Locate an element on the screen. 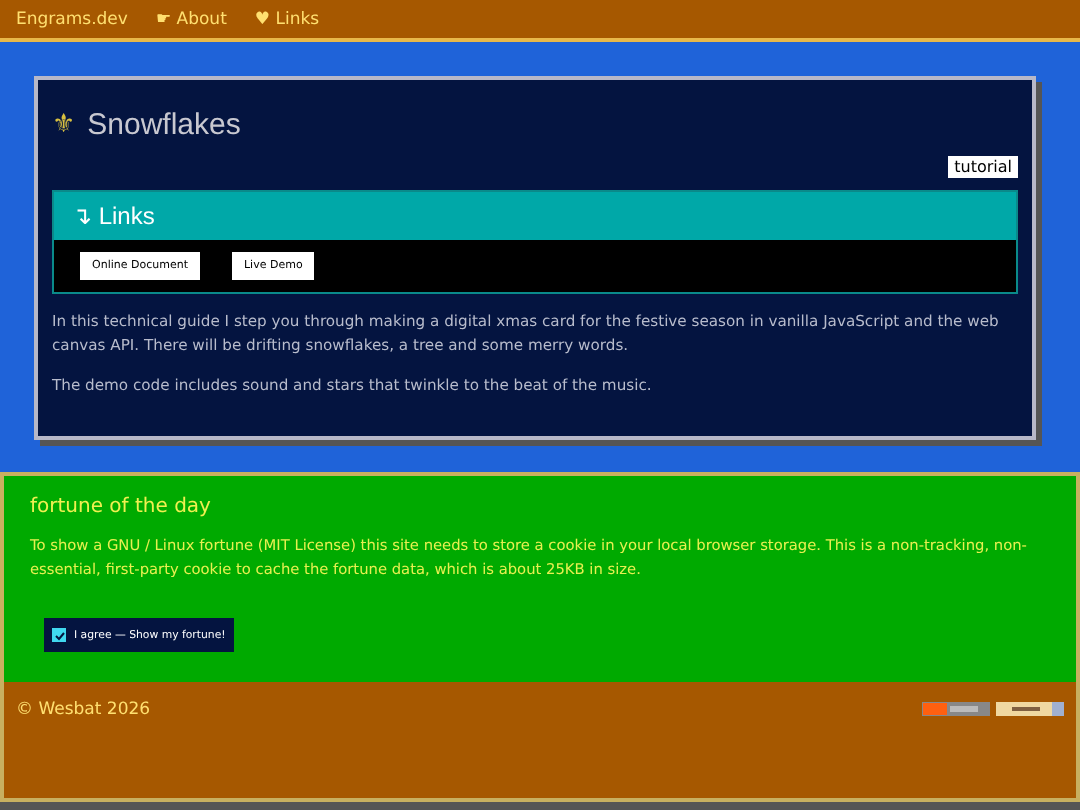 This screenshot has height=810, width=1080. site-link: Engrams.dev is located at coordinates (72, 19).